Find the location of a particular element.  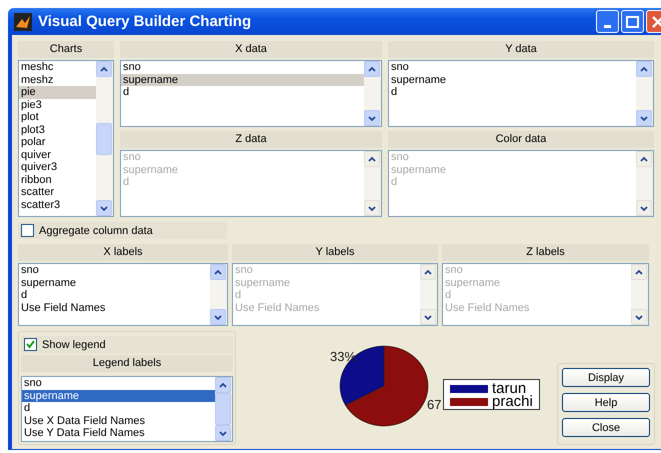

list-item: quiver is located at coordinates (57, 154).